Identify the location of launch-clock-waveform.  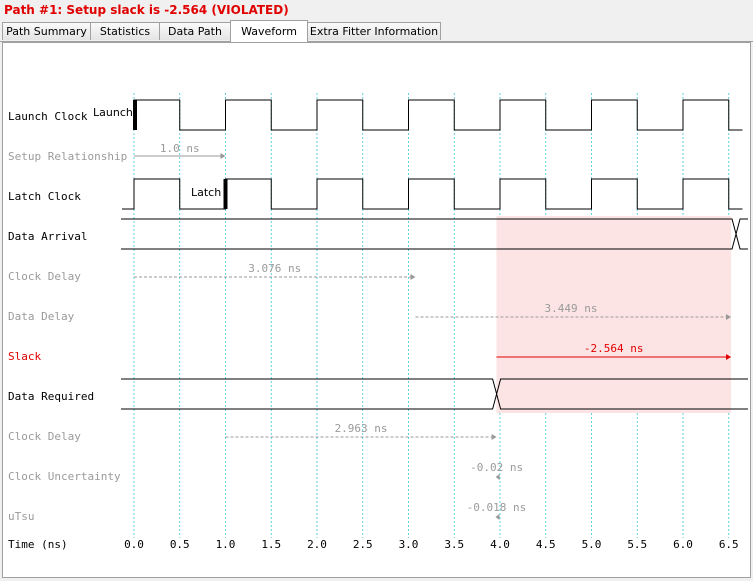
(438, 115).